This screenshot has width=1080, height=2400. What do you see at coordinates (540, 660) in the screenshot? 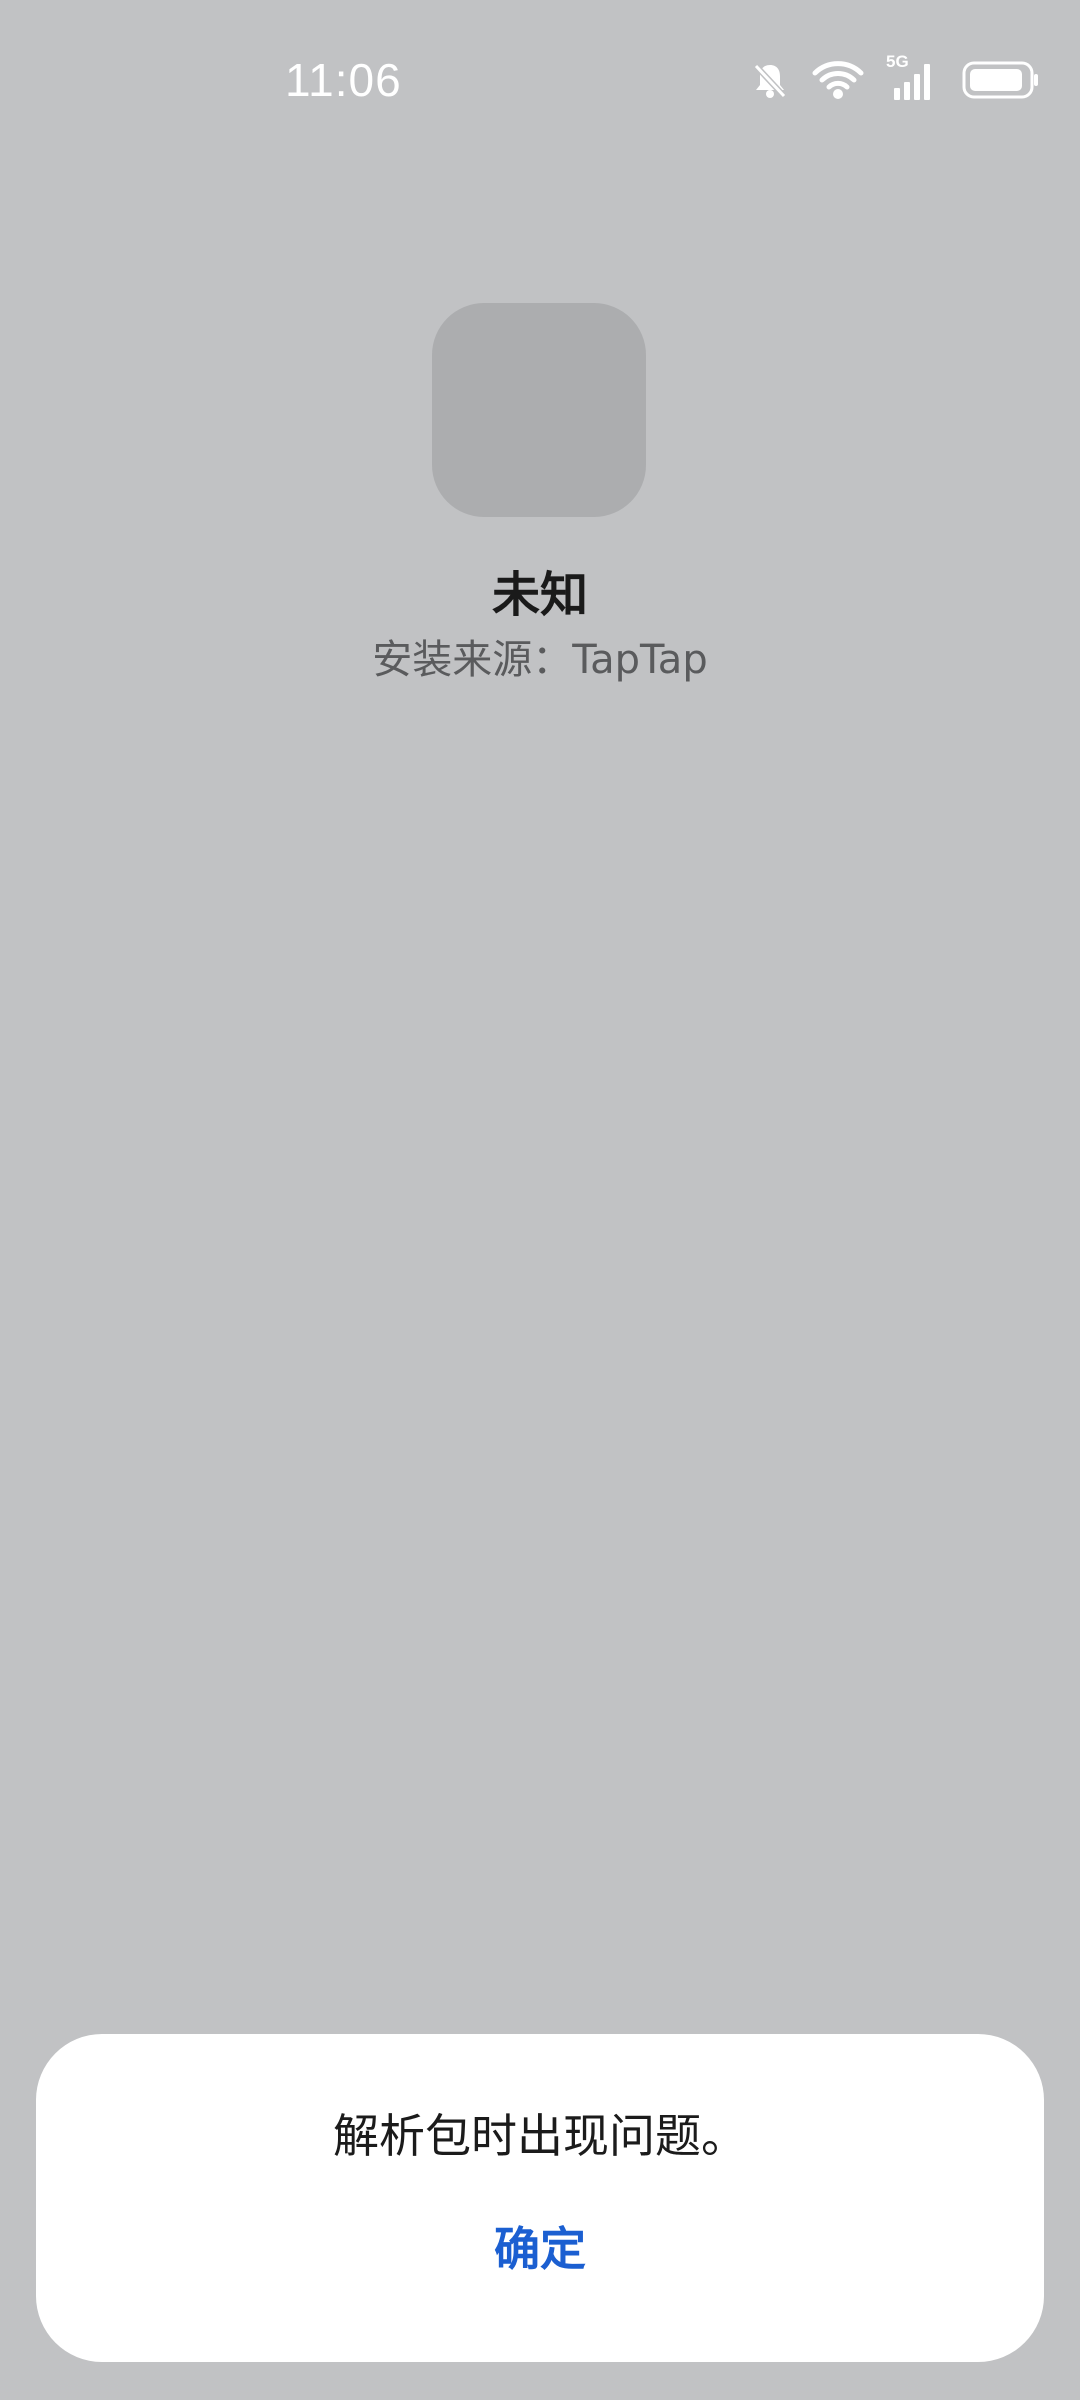
I see `install-source: 安装来源：TapTap` at bounding box center [540, 660].